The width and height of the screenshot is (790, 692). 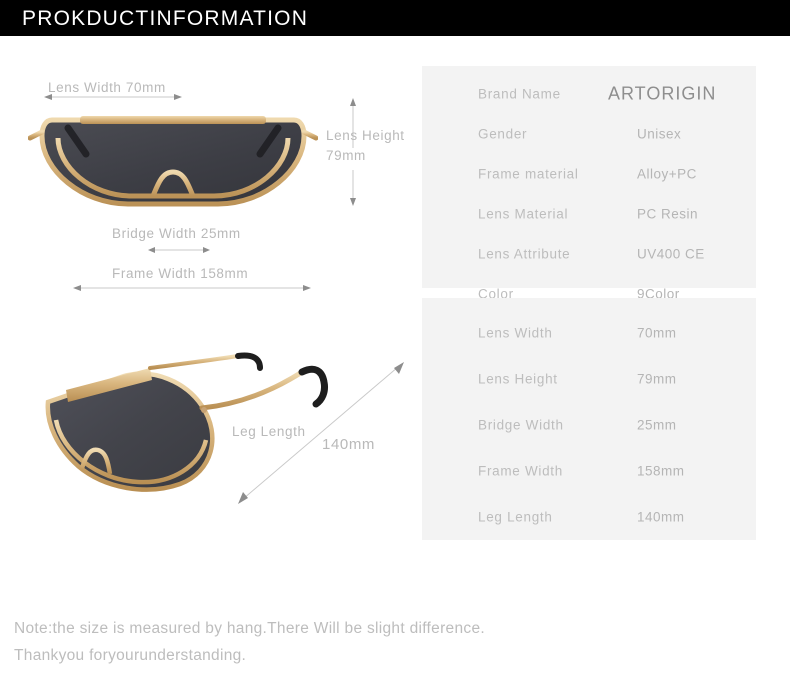 I want to click on spec-value-lens-attribute: UV400 CE, so click(x=671, y=254).